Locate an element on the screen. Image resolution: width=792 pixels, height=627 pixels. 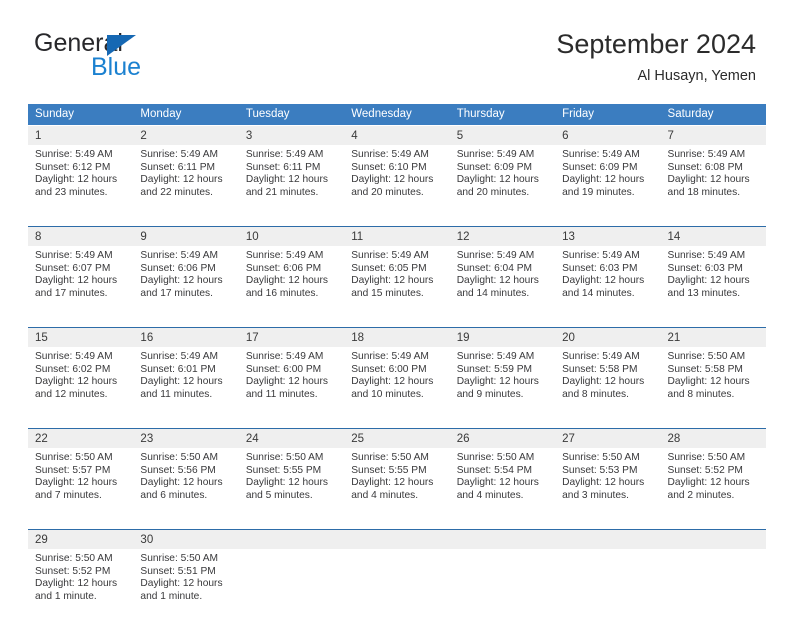
logo-generalblue: General Blue is located at coordinates (149, 59).